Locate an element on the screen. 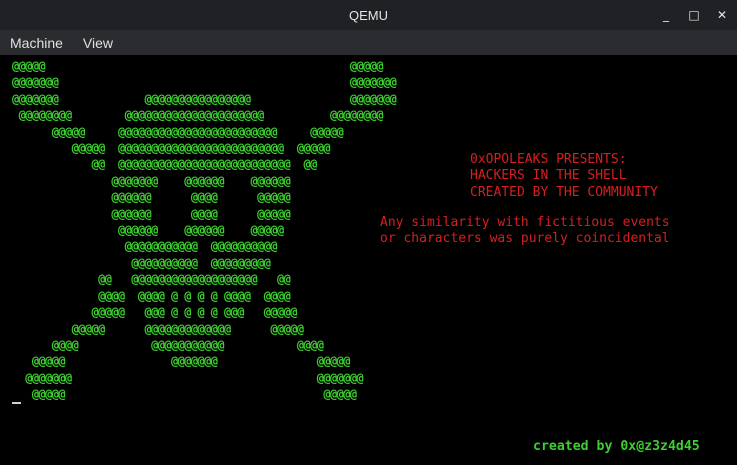  maximize-icon: □ is located at coordinates (694, 15).